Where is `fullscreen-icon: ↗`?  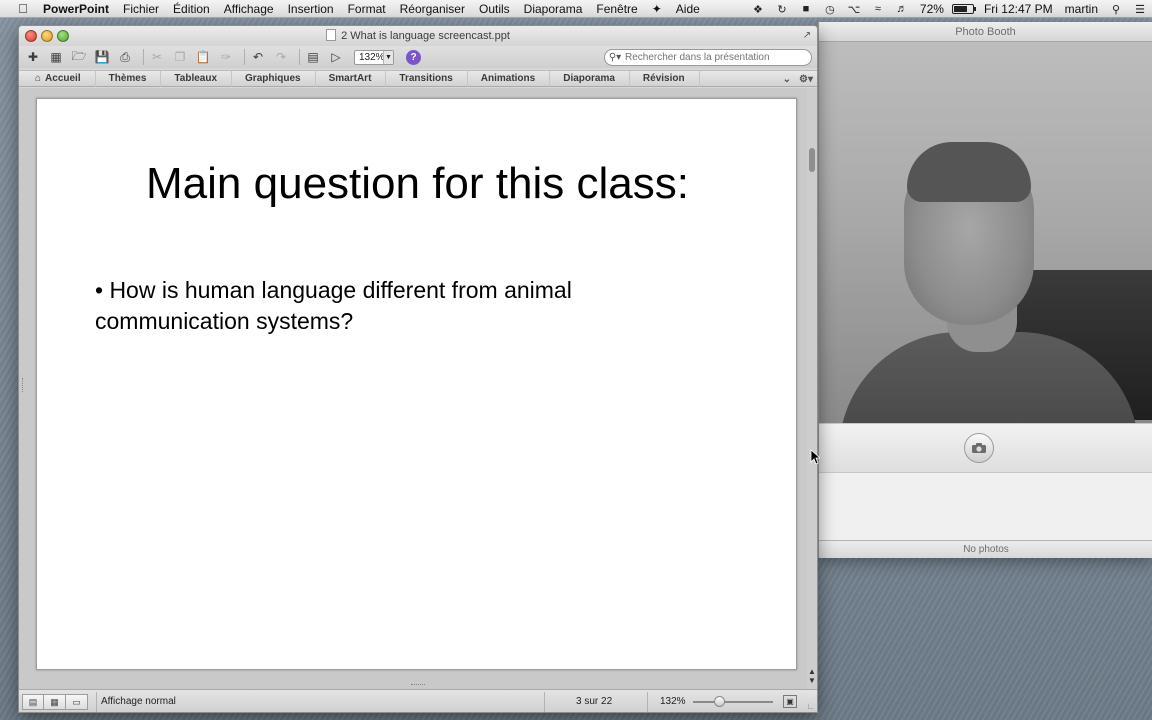
fullscreen-icon: ↗ is located at coordinates (807, 36).